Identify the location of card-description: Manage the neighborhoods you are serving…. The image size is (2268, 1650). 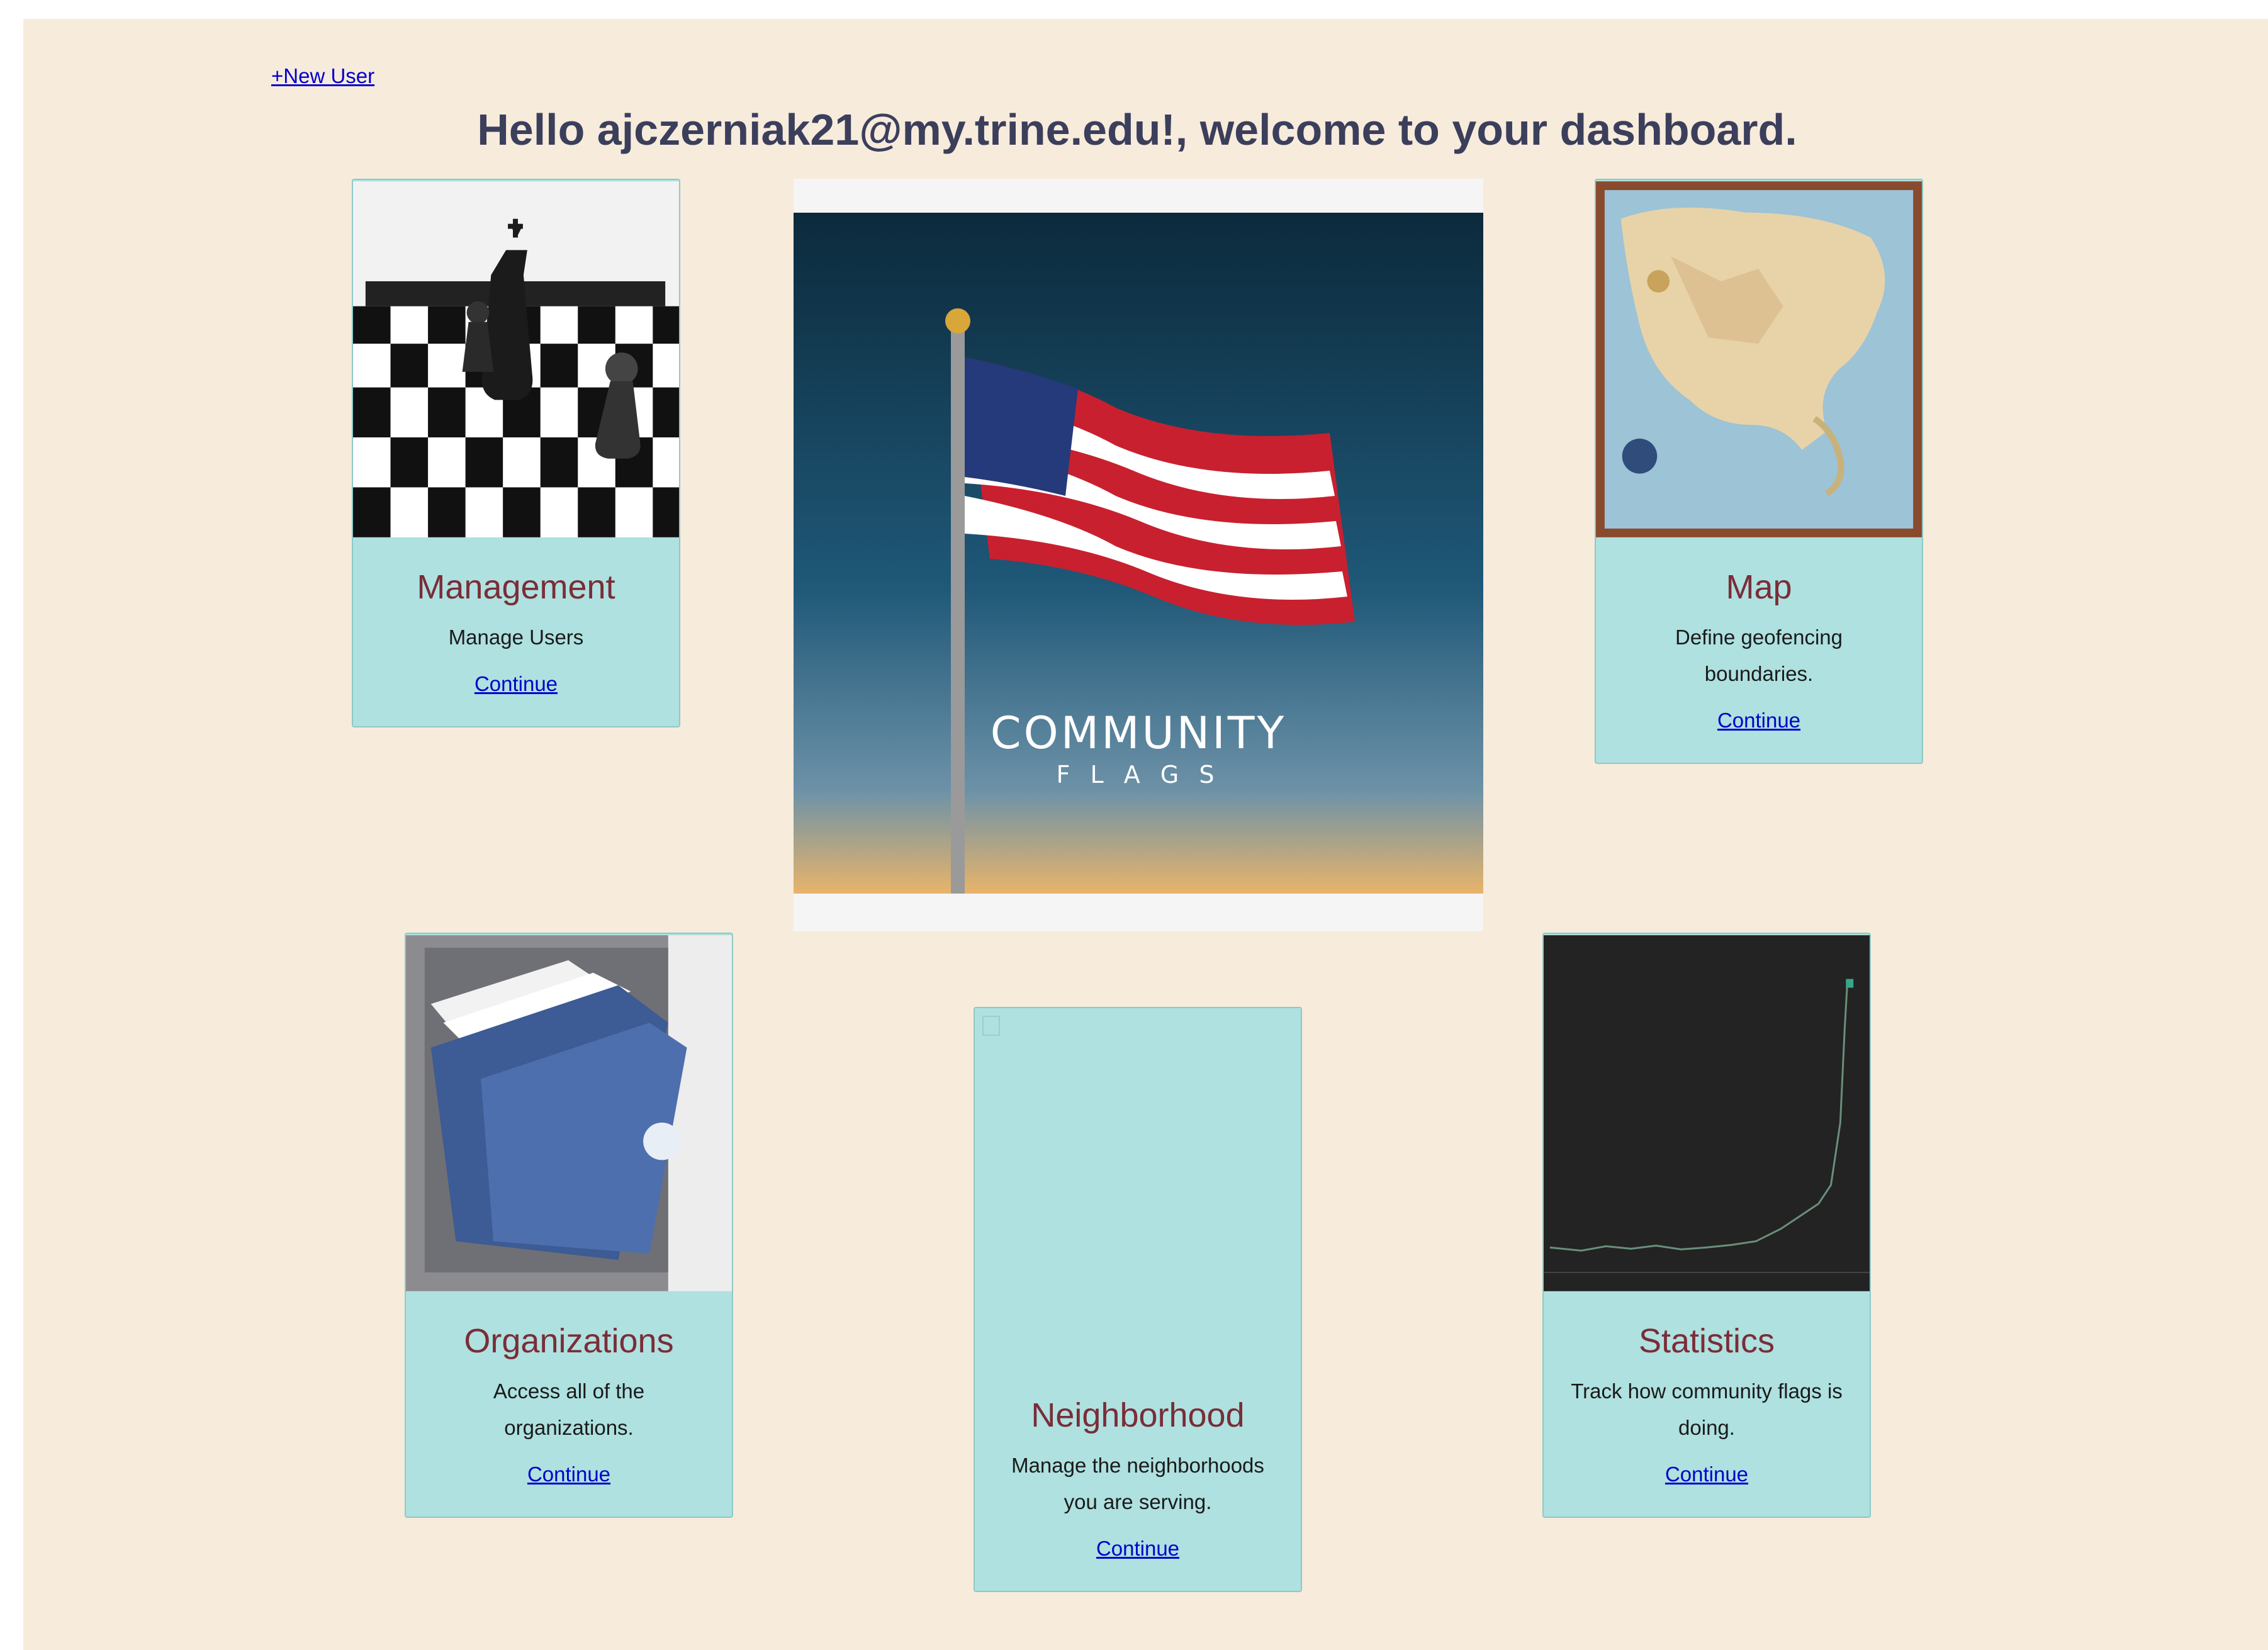
(1138, 1483).